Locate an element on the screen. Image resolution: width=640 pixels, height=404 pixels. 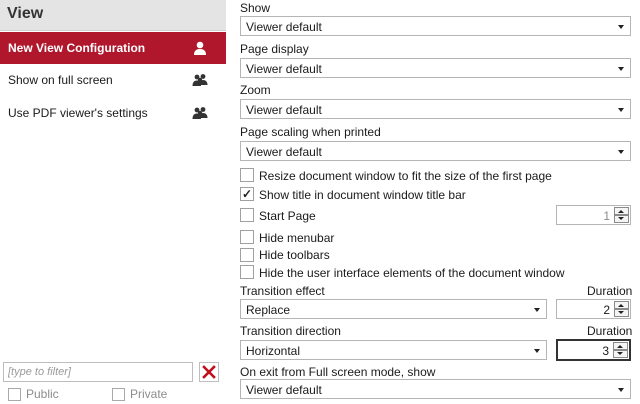
transition-effect-value: Replace is located at coordinates (268, 310).